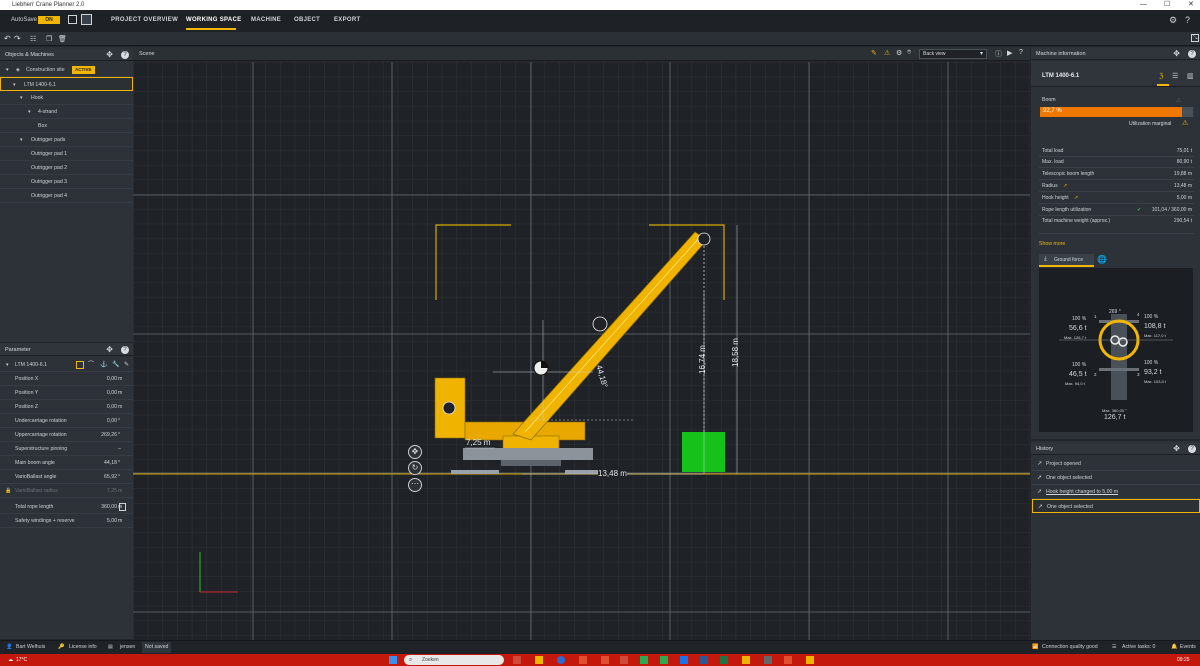 The height and width of the screenshot is (666, 1200). What do you see at coordinates (1116, 492) in the screenshot?
I see `history-item: ➚ Hook height changed to 5,00 m` at bounding box center [1116, 492].